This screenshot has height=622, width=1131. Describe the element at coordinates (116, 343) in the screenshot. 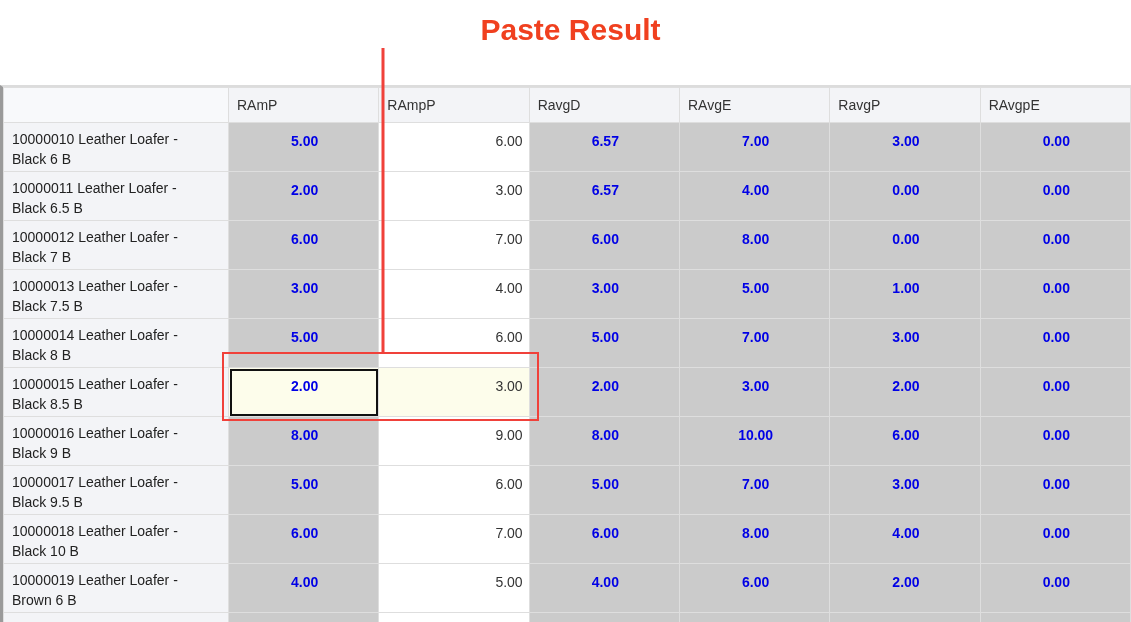

I see `row-label: 10000014 Leather Loafer - Black 8 B` at that location.